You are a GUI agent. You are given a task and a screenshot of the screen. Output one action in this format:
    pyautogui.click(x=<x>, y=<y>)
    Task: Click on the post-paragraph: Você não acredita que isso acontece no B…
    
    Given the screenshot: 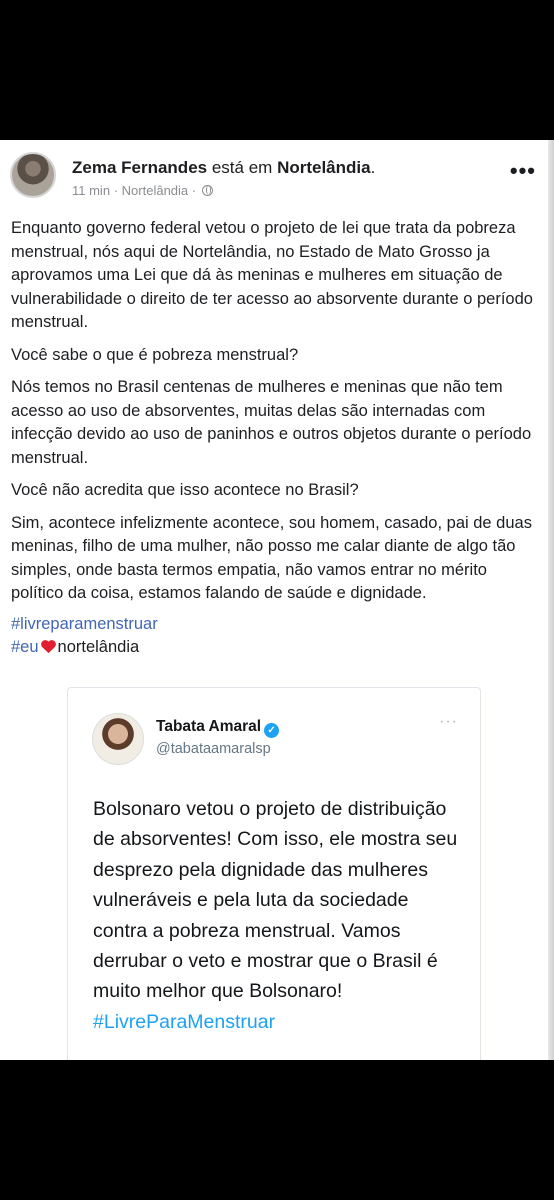 What is the action you would take?
    pyautogui.click(x=185, y=490)
    